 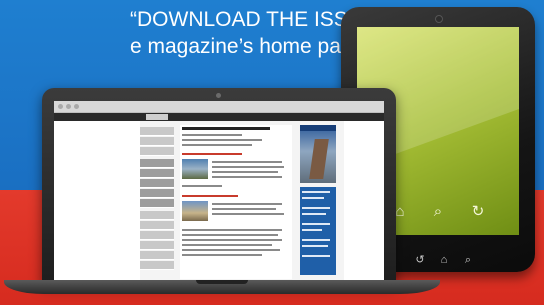 What do you see at coordinates (420, 260) in the screenshot?
I see `back-icon: ↺` at bounding box center [420, 260].